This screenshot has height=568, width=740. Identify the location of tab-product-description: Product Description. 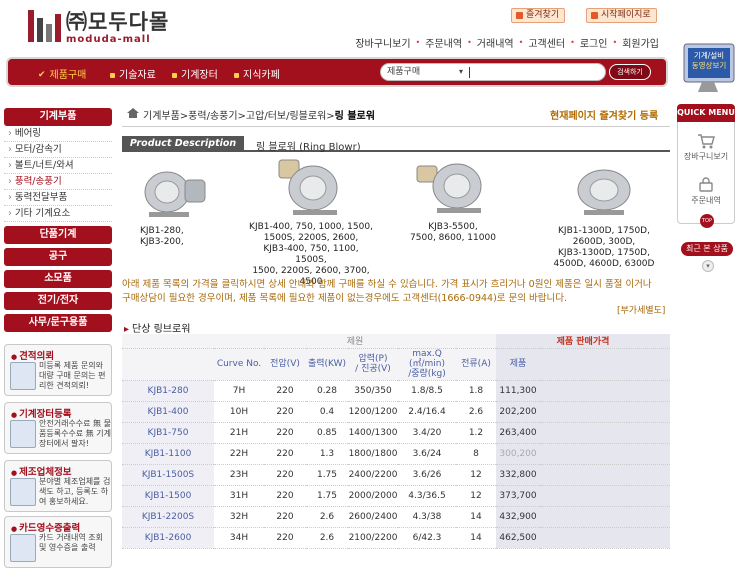
(183, 144).